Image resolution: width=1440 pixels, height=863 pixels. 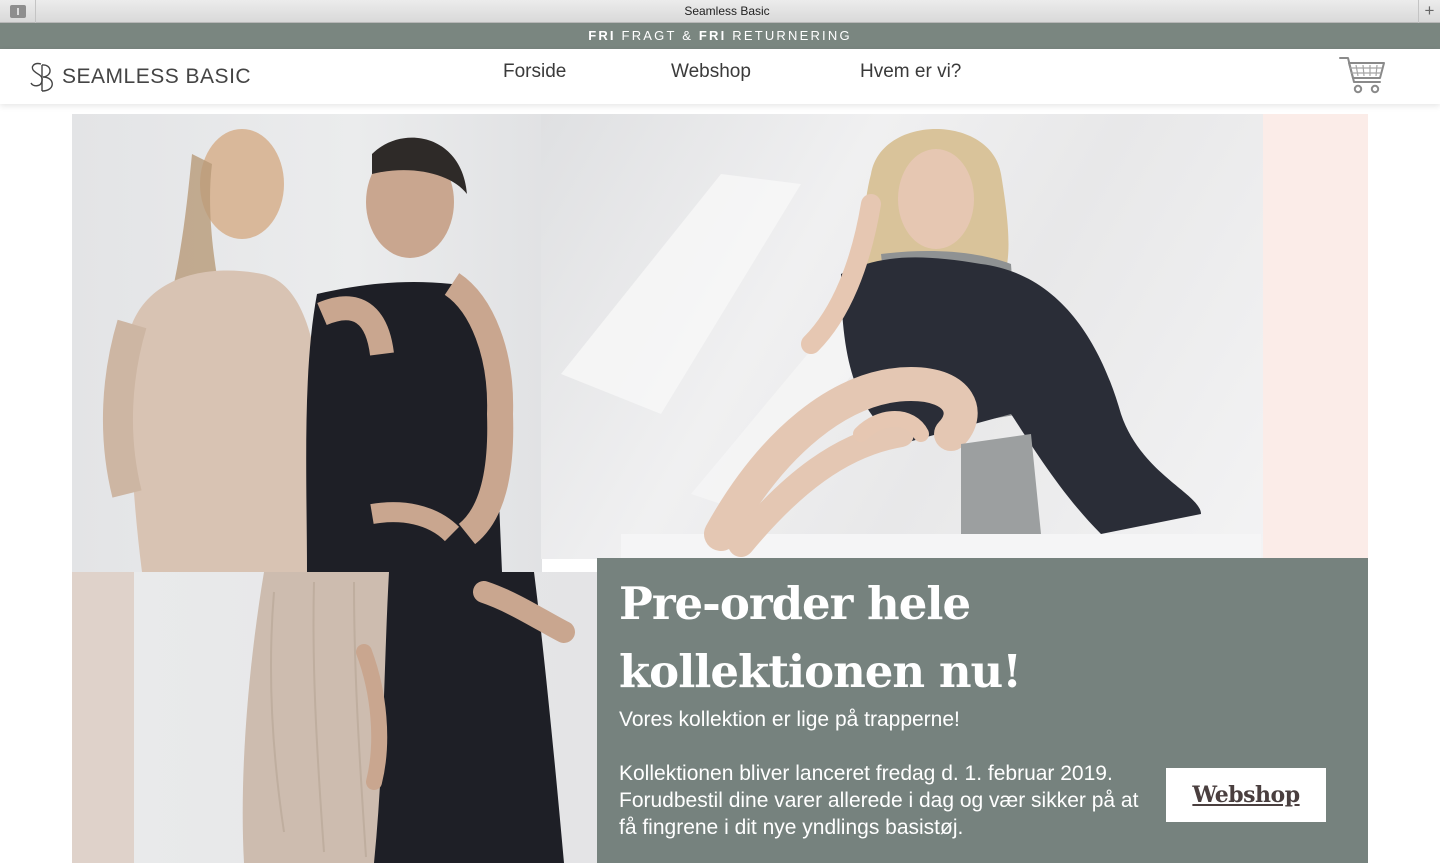 I want to click on site-logo: SEAMLESS BASIC, so click(x=139, y=77).